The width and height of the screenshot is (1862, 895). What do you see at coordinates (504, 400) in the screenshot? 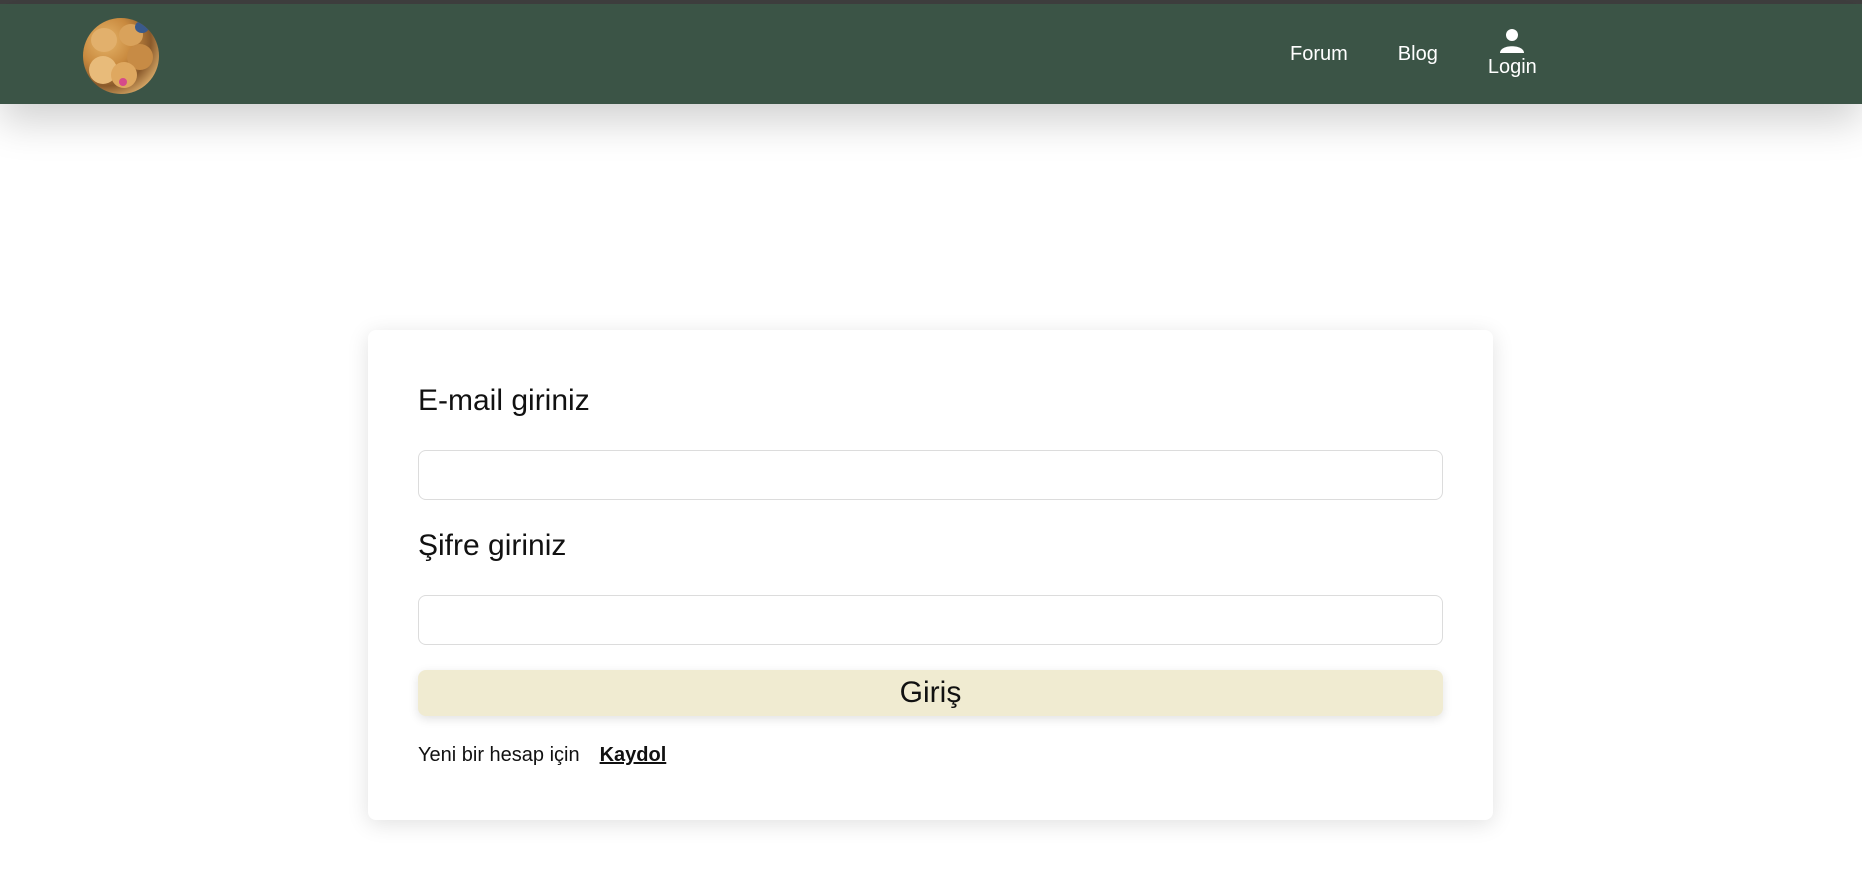
I see `email-label: E-mail giriniz` at bounding box center [504, 400].